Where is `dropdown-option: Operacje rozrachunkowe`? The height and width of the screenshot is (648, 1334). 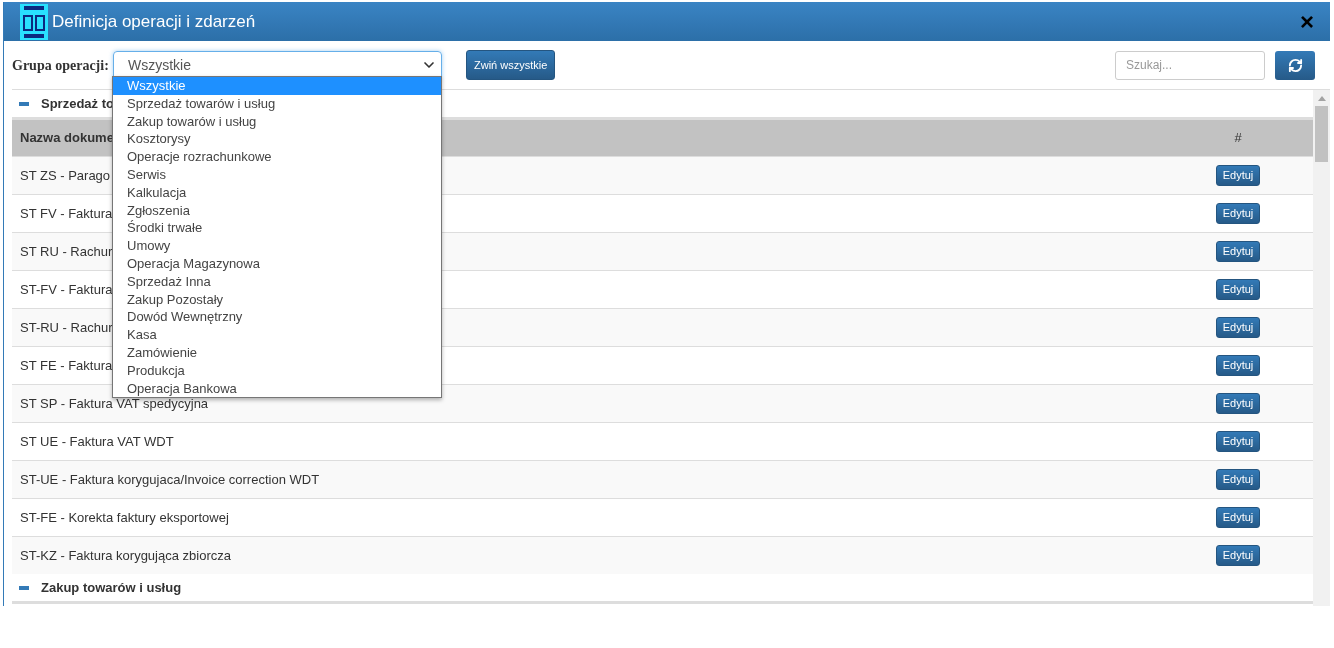
dropdown-option: Operacje rozrachunkowe is located at coordinates (277, 157).